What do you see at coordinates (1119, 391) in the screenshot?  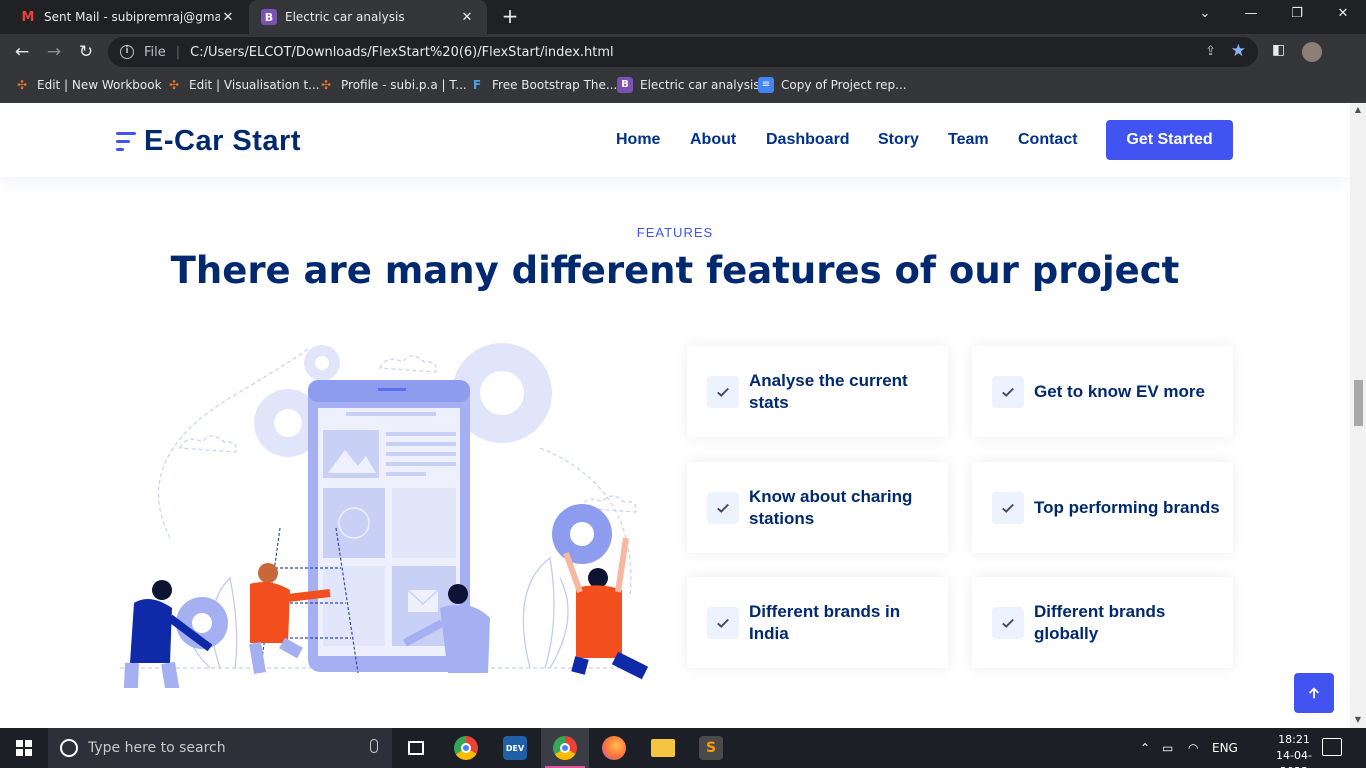 I see `feature-text: Get to know EV more` at bounding box center [1119, 391].